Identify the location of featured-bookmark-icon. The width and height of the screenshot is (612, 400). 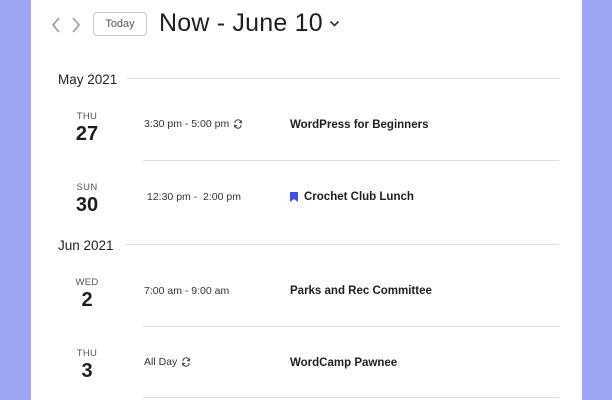
(294, 197).